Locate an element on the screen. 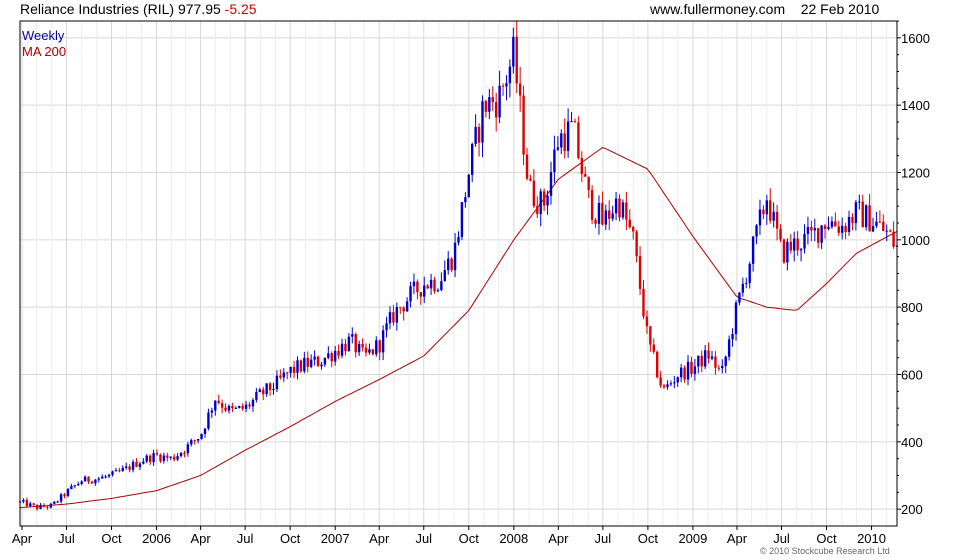  legend-ma: MA 200 is located at coordinates (44, 51).